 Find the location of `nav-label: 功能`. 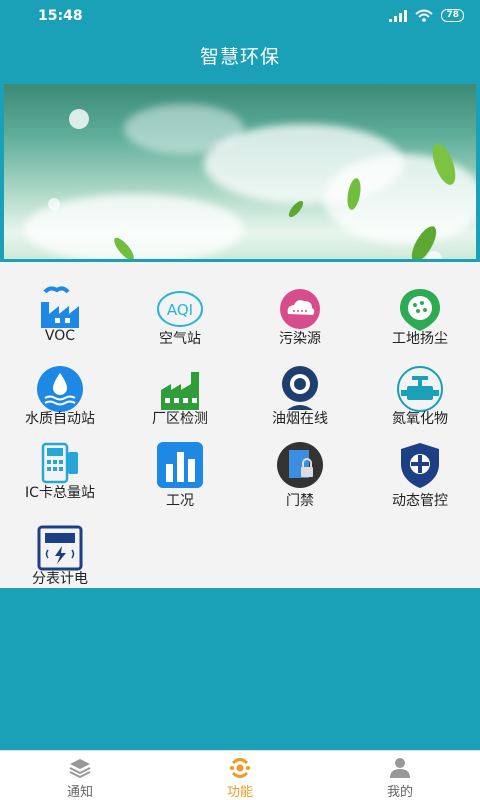

nav-label: 功能 is located at coordinates (239, 792).